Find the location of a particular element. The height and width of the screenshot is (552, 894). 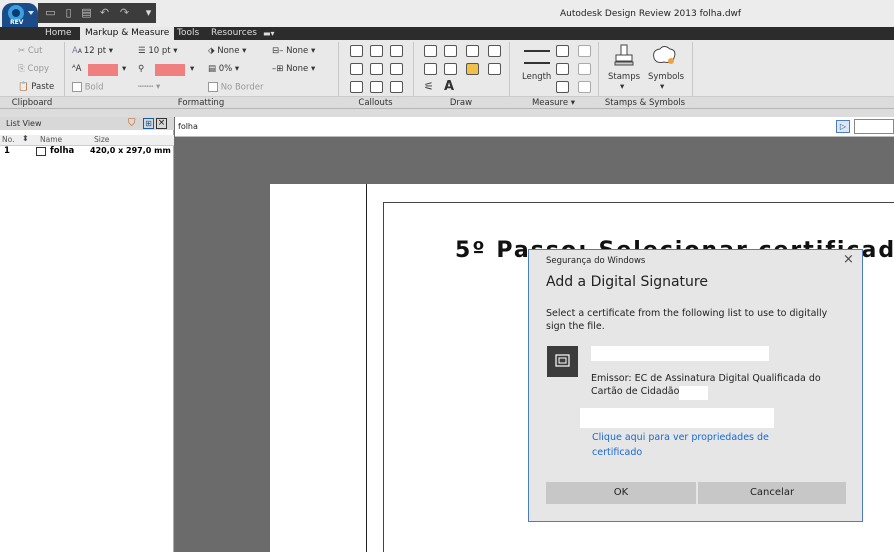

cut-button: ✂ Cut is located at coordinates (30, 51).